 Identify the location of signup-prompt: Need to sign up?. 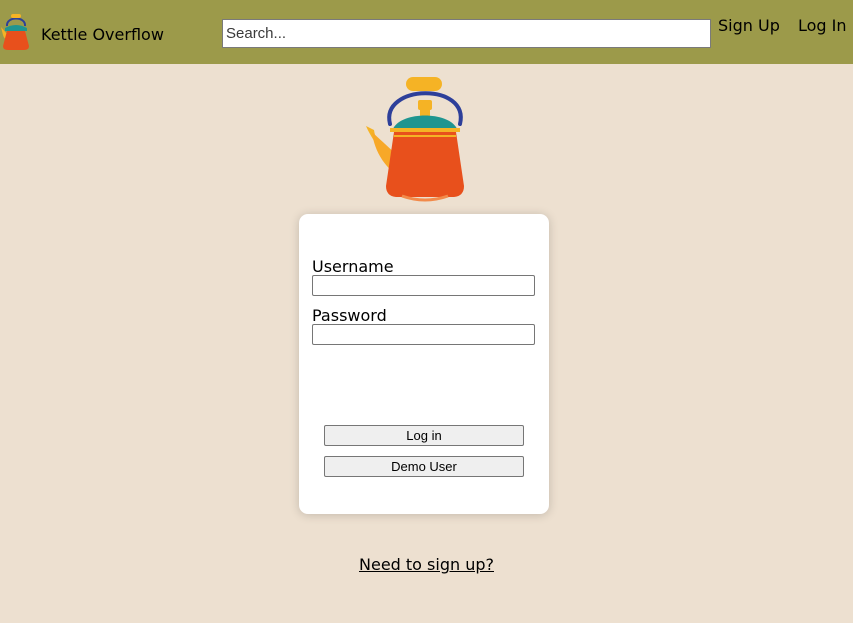
(426, 564).